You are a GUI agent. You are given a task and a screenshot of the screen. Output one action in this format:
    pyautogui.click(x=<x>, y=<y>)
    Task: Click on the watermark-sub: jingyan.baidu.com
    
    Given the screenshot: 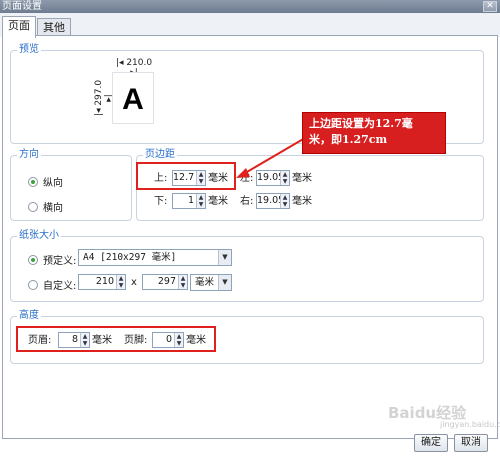 What is the action you would take?
    pyautogui.click(x=470, y=424)
    